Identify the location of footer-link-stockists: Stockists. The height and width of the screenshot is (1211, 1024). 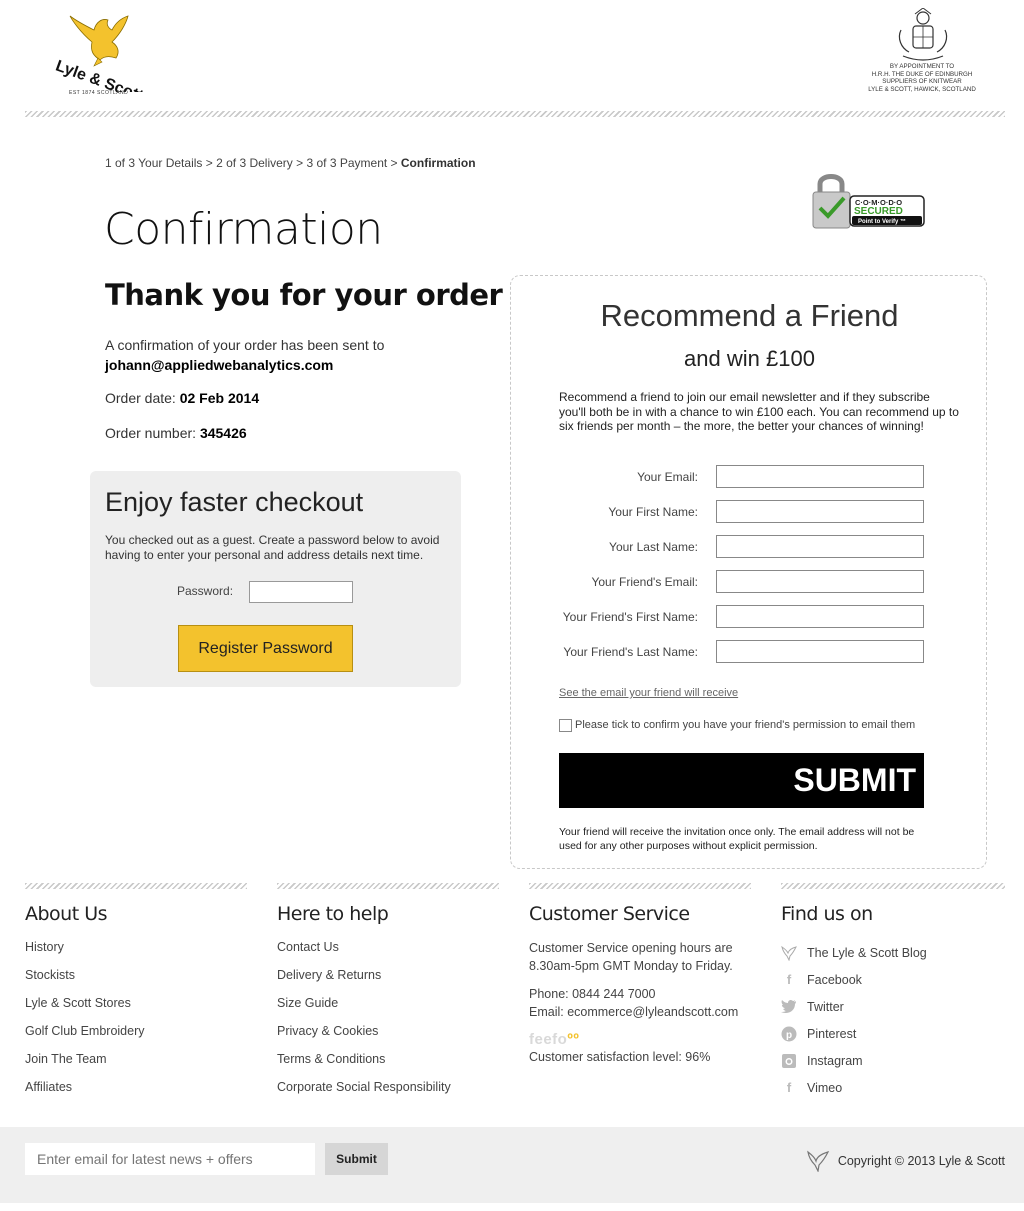
(140, 981).